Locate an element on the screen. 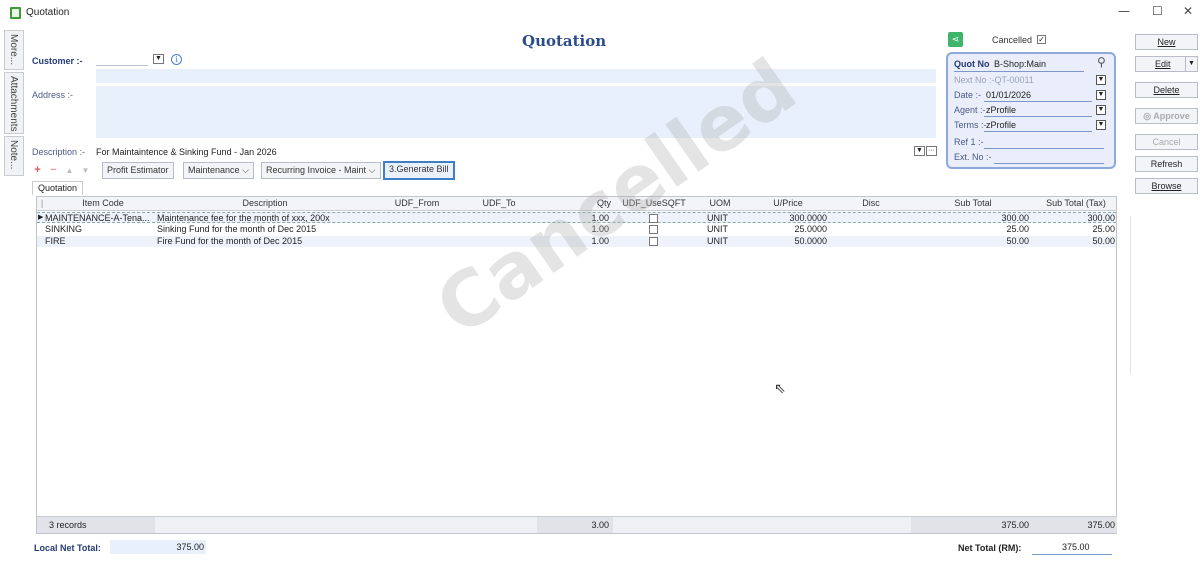 This screenshot has width=1203, height=561. recurring-invoice-dropdown: Recurring Invoice - Maint ⌵ is located at coordinates (321, 170).